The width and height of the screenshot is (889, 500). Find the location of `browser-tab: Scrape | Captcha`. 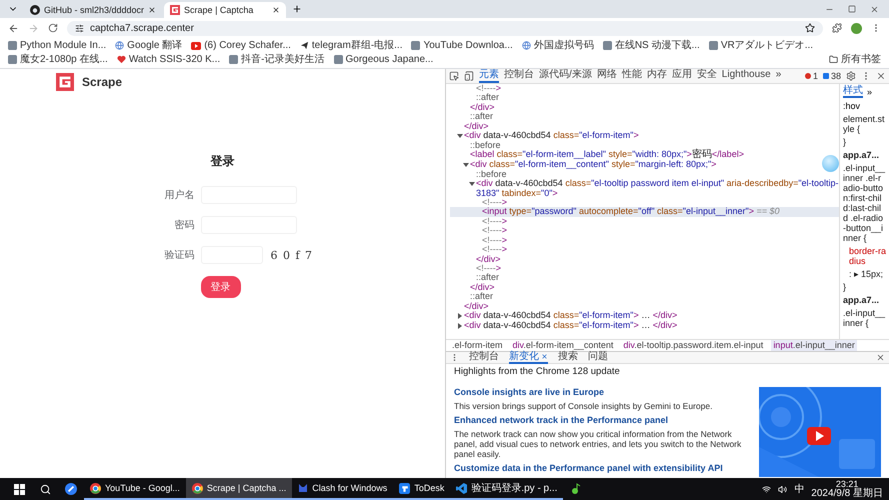

browser-tab: Scrape | Captcha is located at coordinates (225, 10).